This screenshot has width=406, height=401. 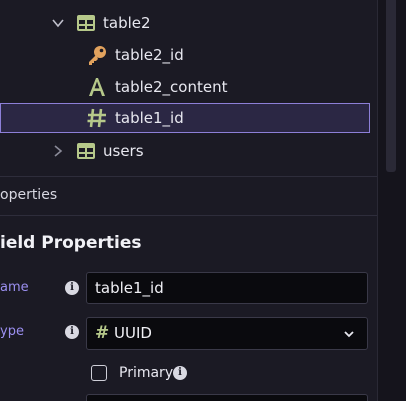 I want to click on tree-item-users: users, so click(x=185, y=151).